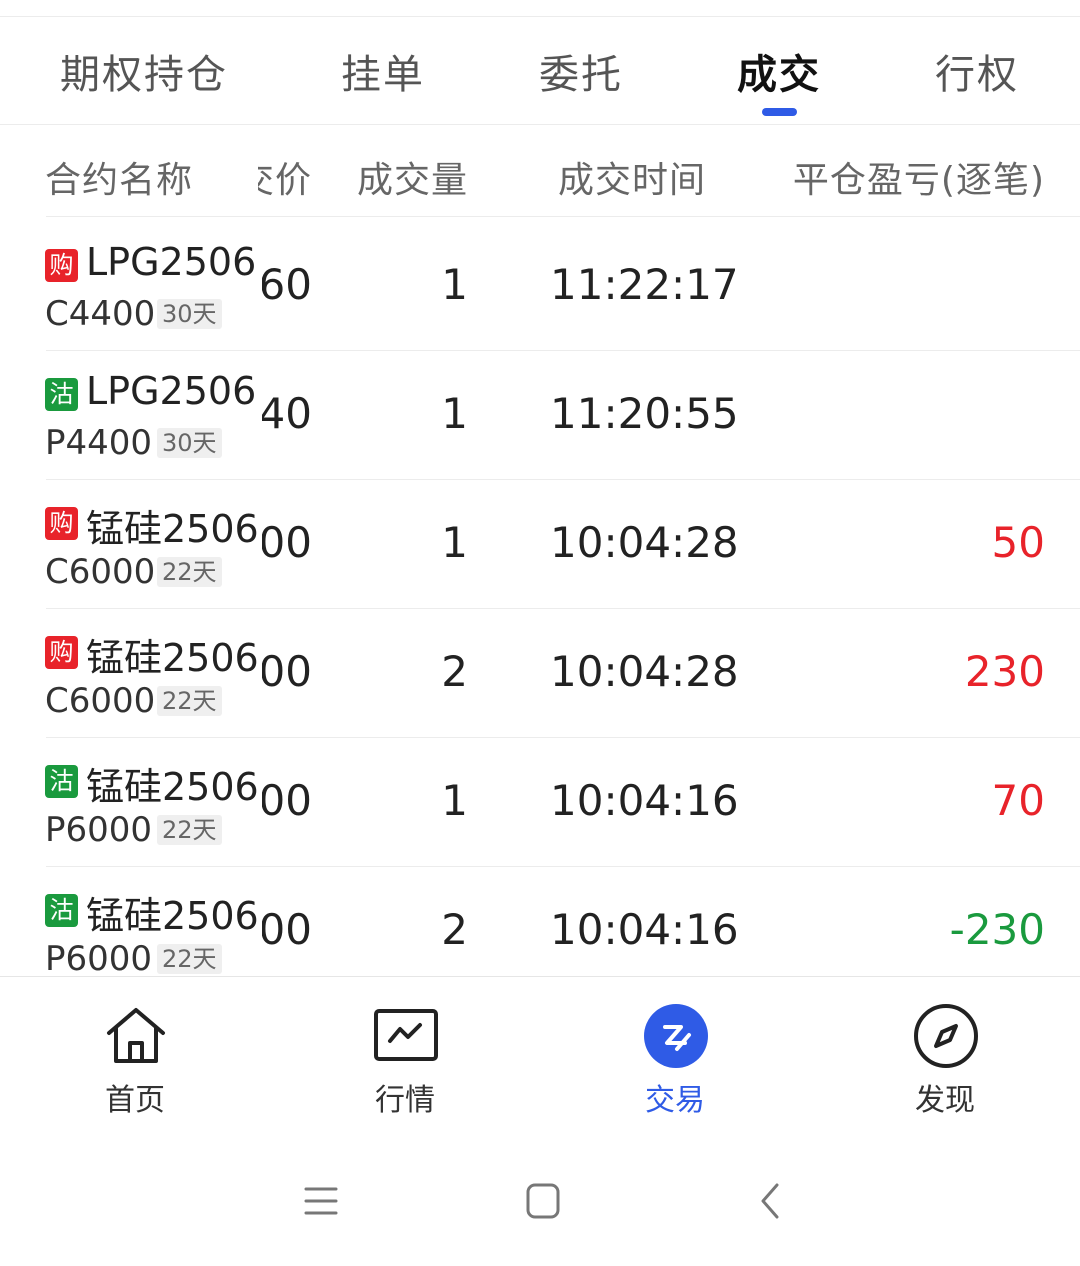 This screenshot has width=1080, height=1266. What do you see at coordinates (676, 1036) in the screenshot?
I see `trade-icon` at bounding box center [676, 1036].